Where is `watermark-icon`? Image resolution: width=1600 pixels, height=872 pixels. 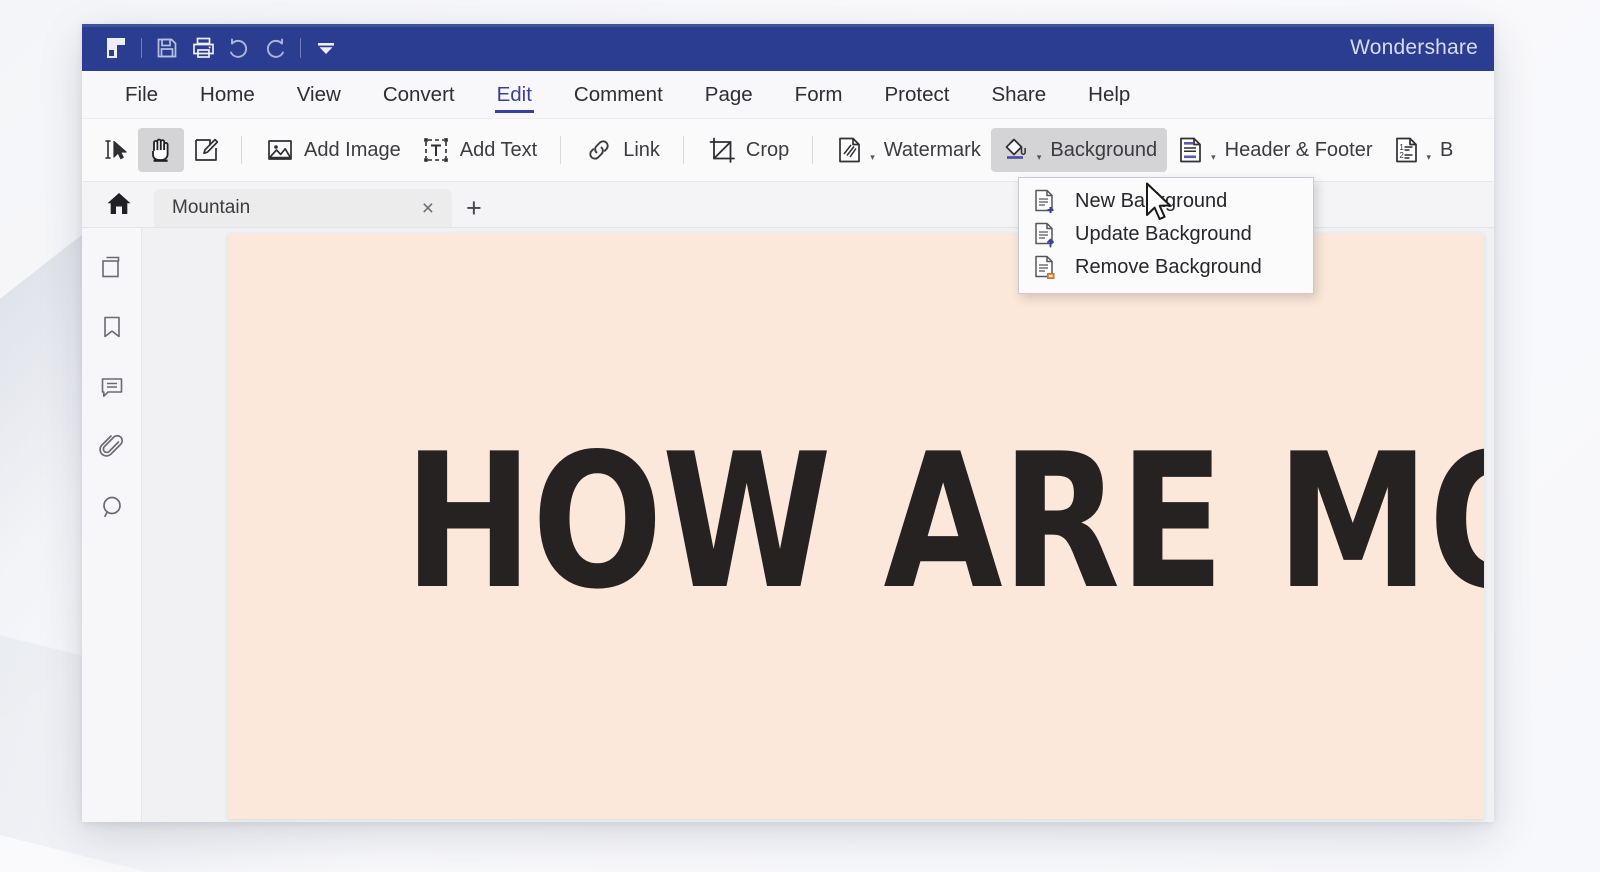 watermark-icon is located at coordinates (850, 150).